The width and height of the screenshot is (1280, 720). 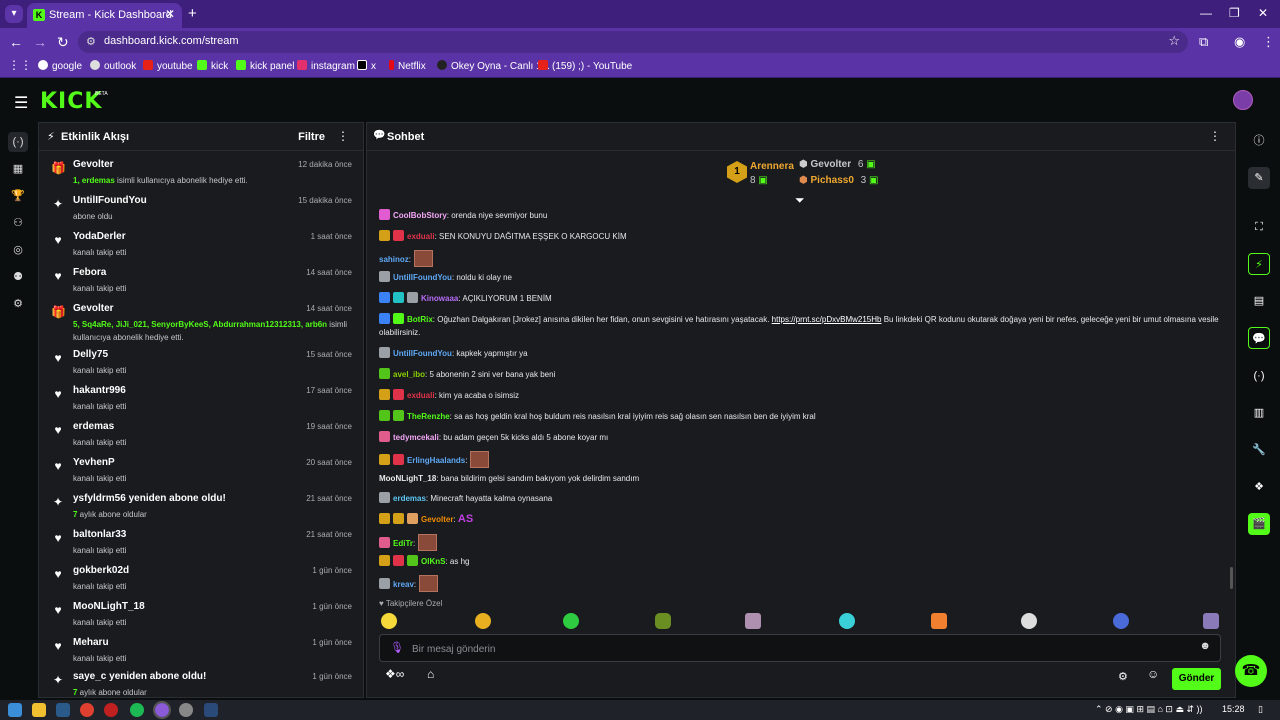 I want to click on chat-toggle-icon: 💬, so click(x=1259, y=338).